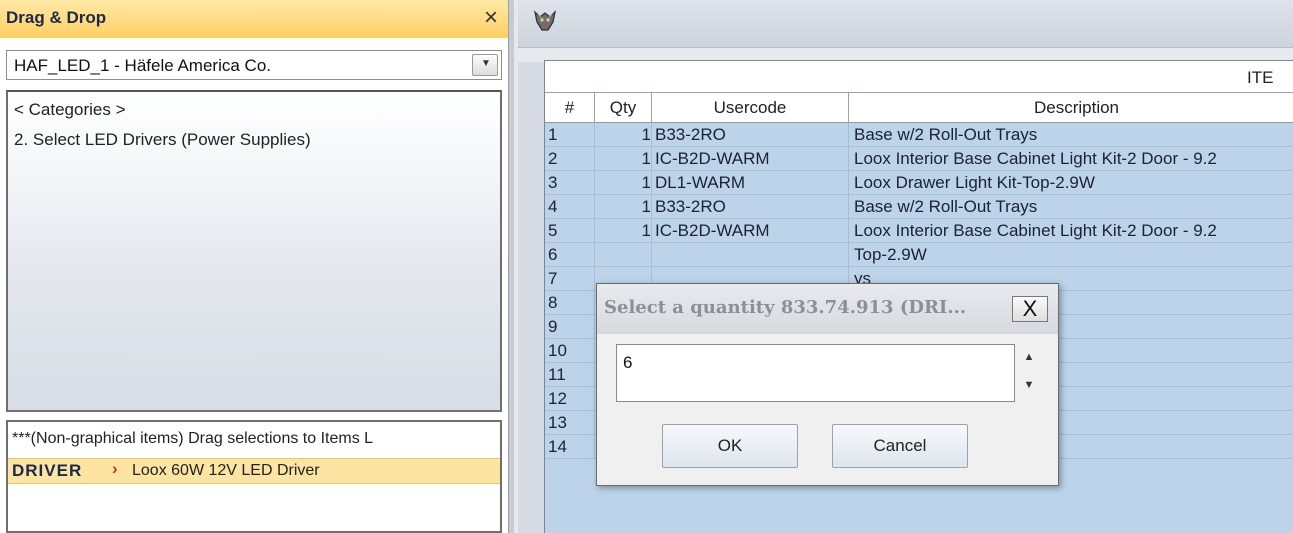  What do you see at coordinates (570, 447) in the screenshot?
I see `row-number: 14` at bounding box center [570, 447].